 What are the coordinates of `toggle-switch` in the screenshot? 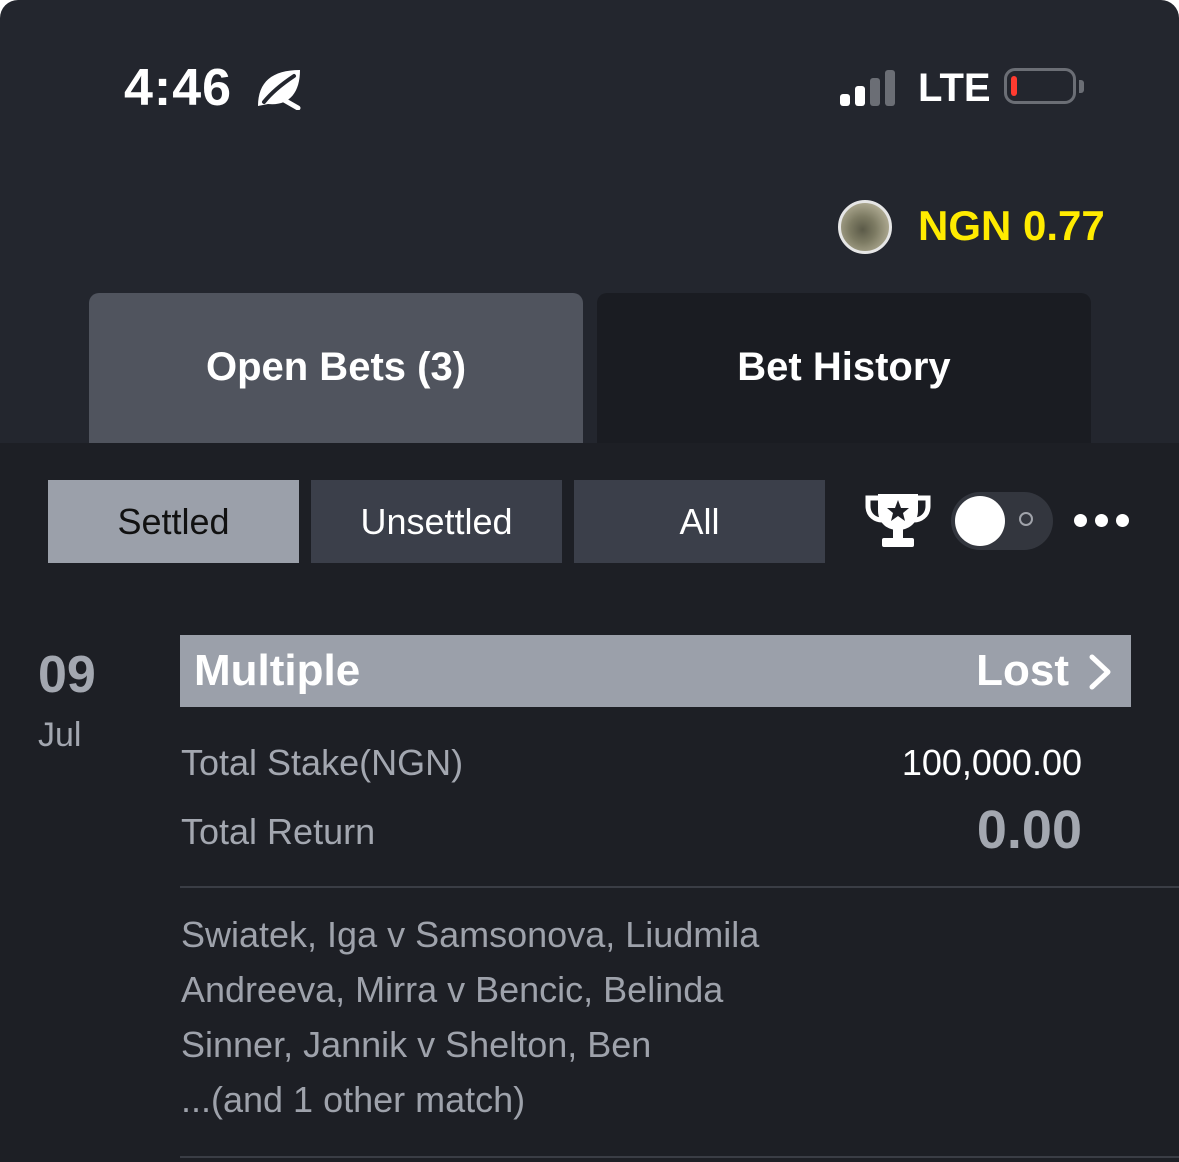 It's located at (1002, 521).